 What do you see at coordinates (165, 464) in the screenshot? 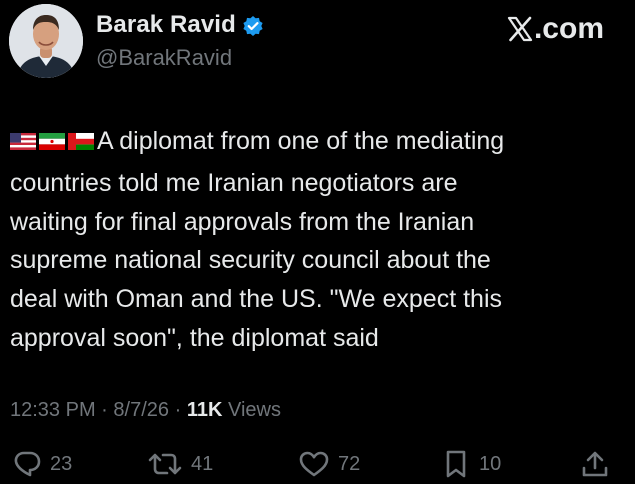
I see `repost-icon` at bounding box center [165, 464].